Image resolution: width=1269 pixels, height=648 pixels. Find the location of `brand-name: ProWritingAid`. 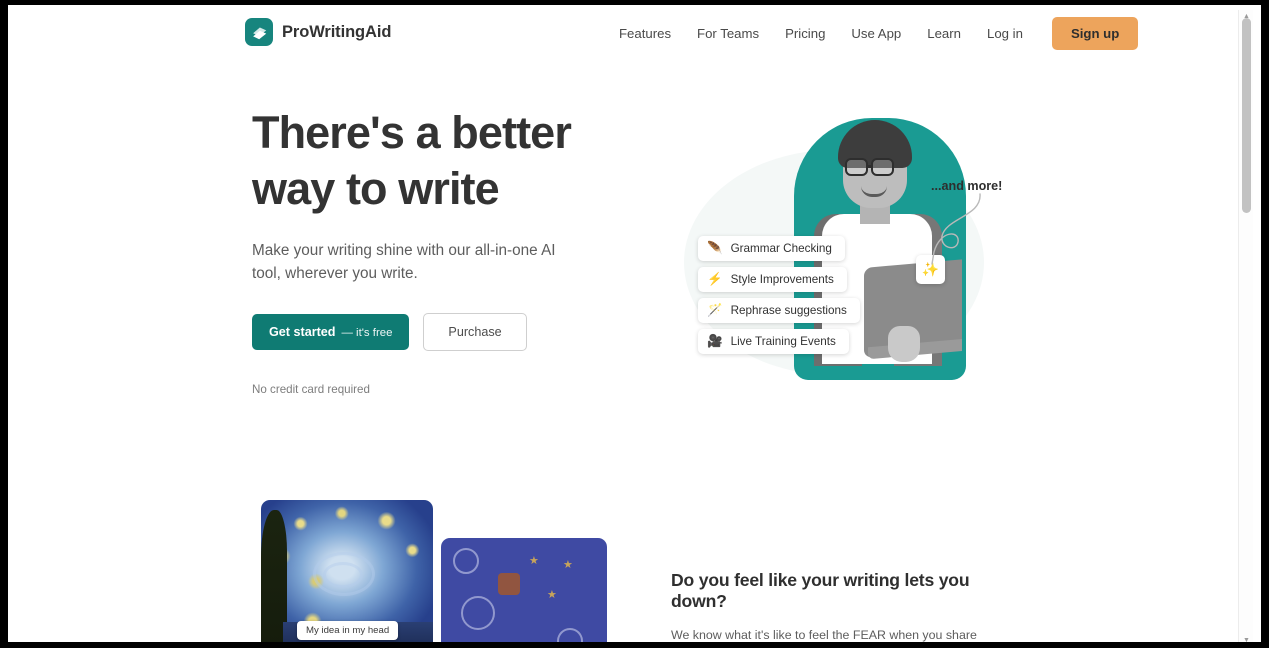

brand-name: ProWritingAid is located at coordinates (337, 31).